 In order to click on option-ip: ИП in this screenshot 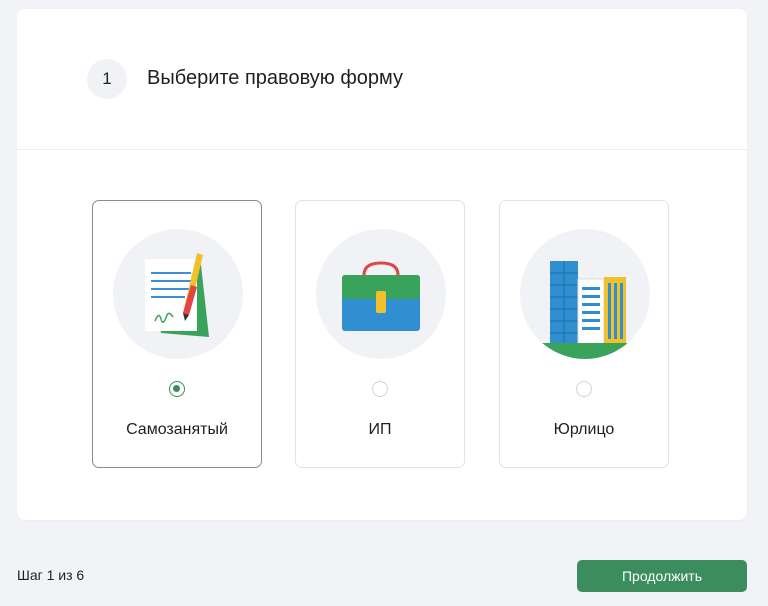, I will do `click(380, 334)`.